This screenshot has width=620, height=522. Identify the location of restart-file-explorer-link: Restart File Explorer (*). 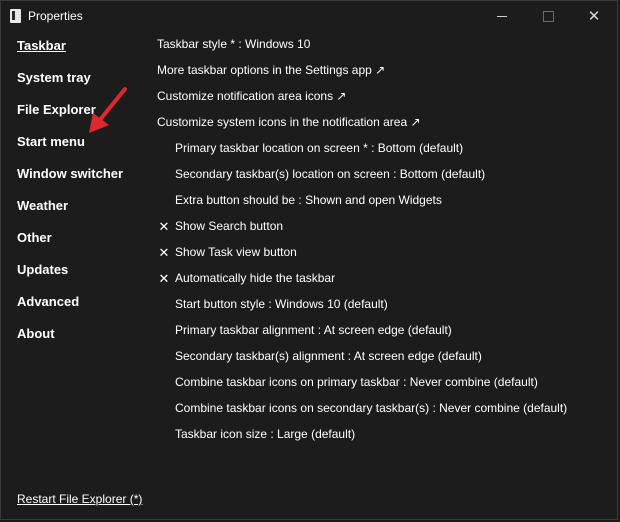
(79, 499).